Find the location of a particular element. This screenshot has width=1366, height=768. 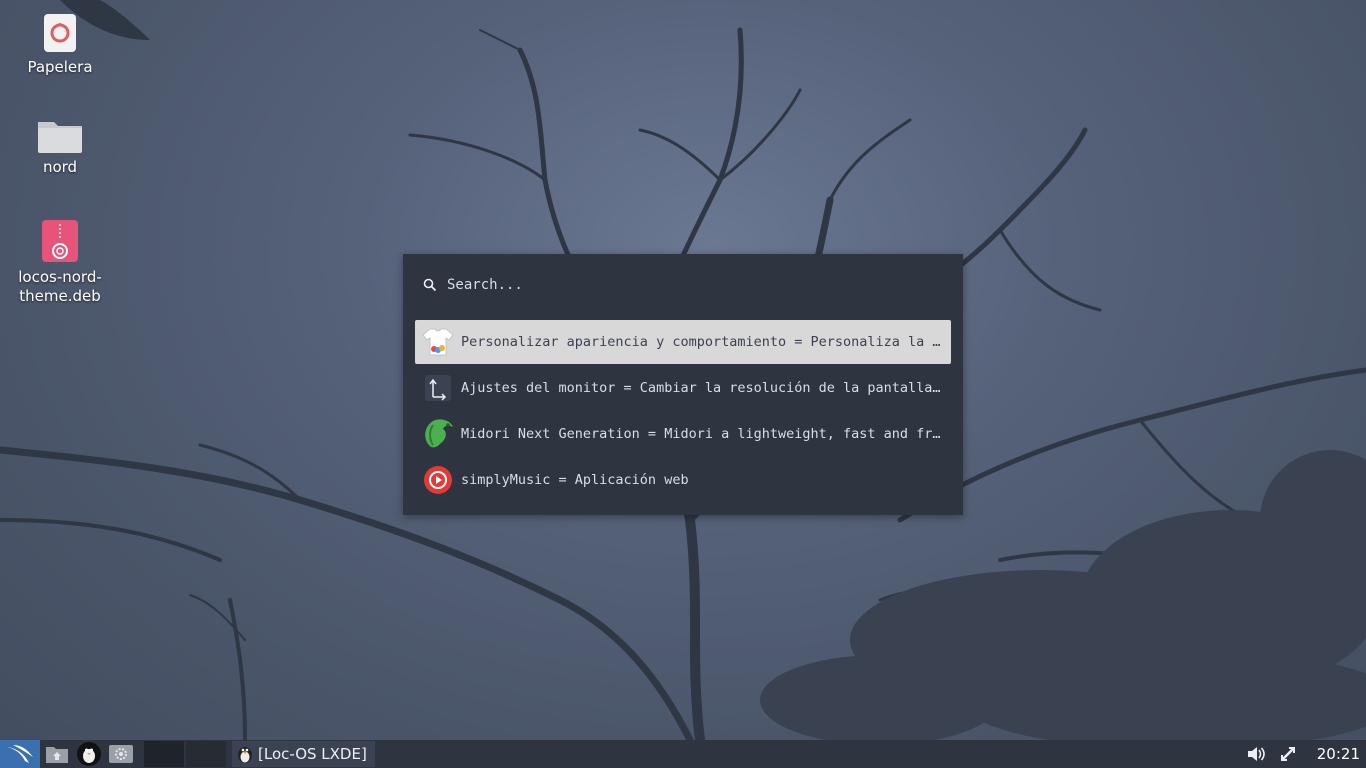

music-play-icon is located at coordinates (438, 480).